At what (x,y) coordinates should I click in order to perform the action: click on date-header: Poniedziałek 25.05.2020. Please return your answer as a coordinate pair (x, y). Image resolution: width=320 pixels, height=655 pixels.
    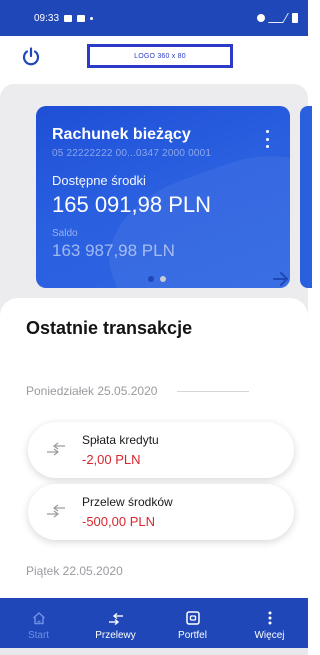
    Looking at the image, I should click on (138, 391).